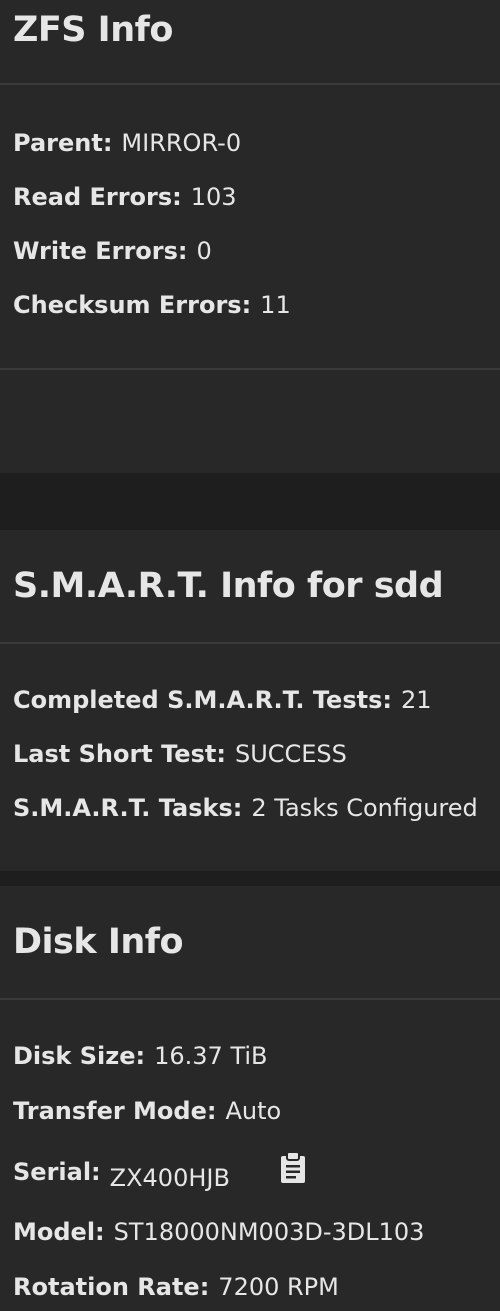  I want to click on zfs-footer-divider, so click(250, 369).